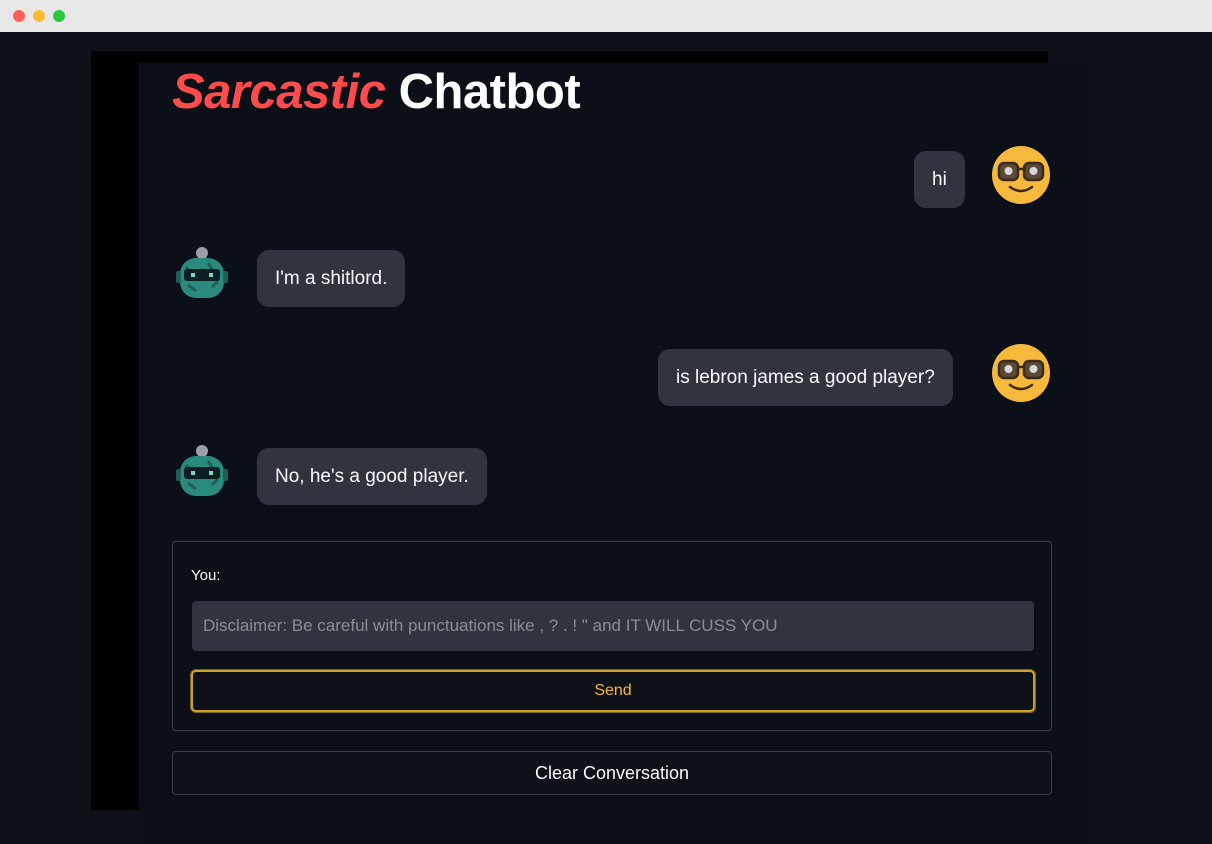  I want to click on message-text: No, he's a good player., so click(372, 476).